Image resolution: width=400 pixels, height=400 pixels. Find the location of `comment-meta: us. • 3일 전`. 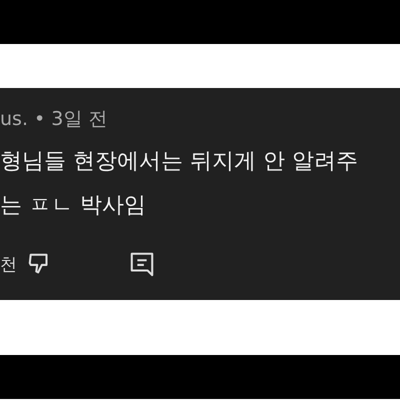

comment-meta: us. • 3일 전 is located at coordinates (54, 119).